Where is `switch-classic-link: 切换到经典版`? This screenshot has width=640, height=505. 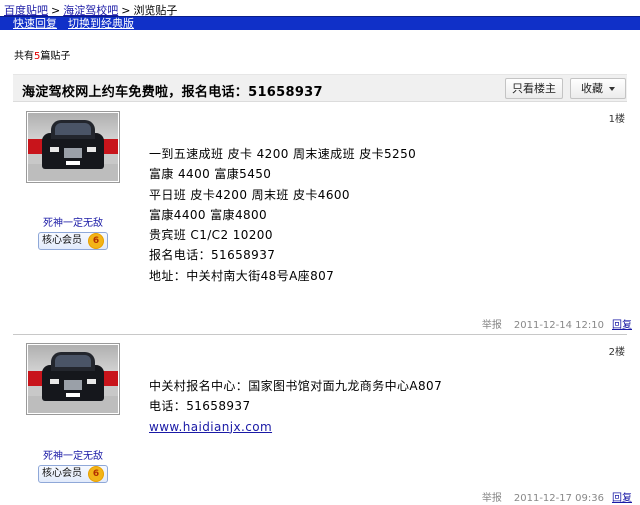 switch-classic-link: 切换到经典版 is located at coordinates (101, 23).